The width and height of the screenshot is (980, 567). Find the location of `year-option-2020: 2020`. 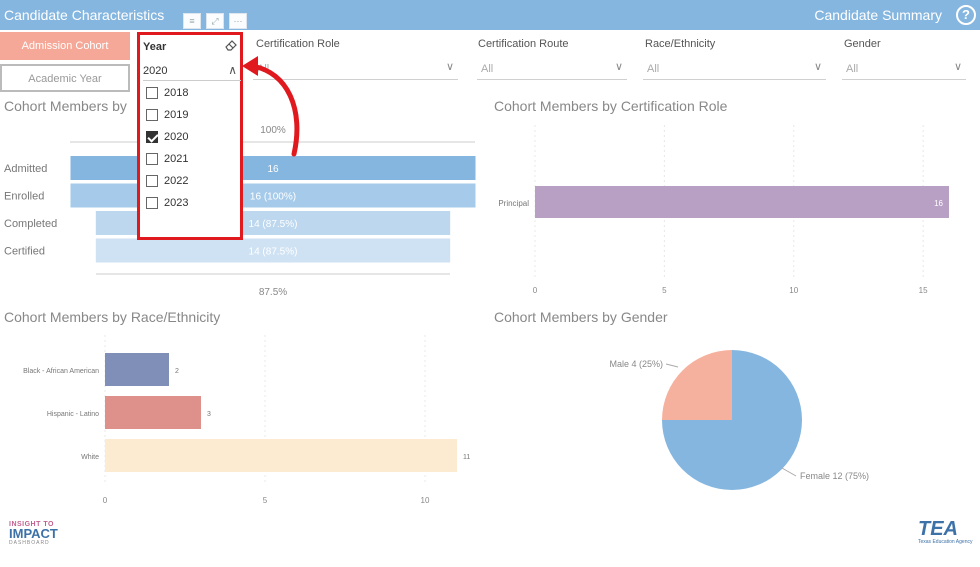

year-option-2020: 2020 is located at coordinates (167, 139).